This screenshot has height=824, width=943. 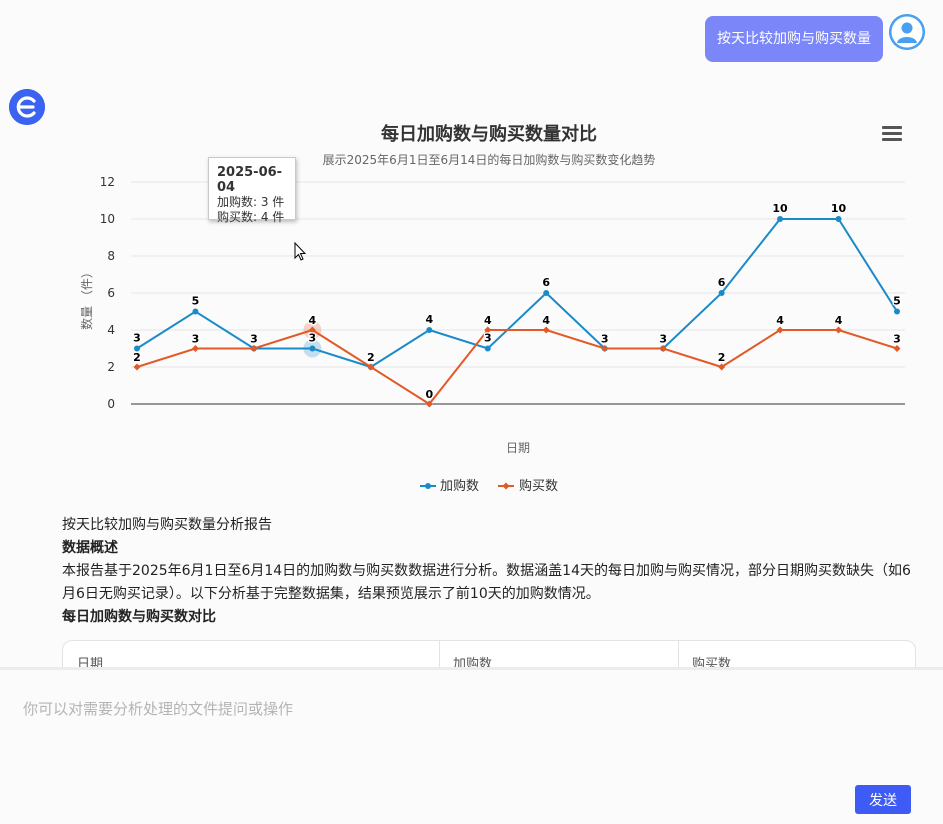 What do you see at coordinates (251, 202) in the screenshot?
I see `tooltip-line-addcart: 加购数: 3 件` at bounding box center [251, 202].